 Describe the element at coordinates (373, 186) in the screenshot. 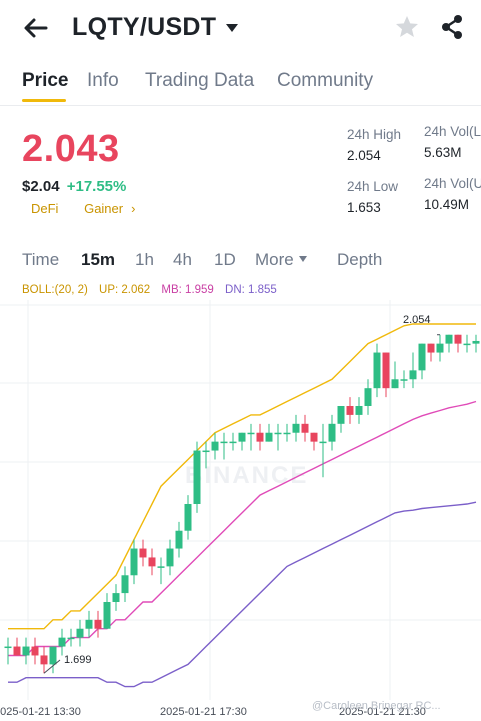

I see `stat-low-label: 24h Low` at that location.